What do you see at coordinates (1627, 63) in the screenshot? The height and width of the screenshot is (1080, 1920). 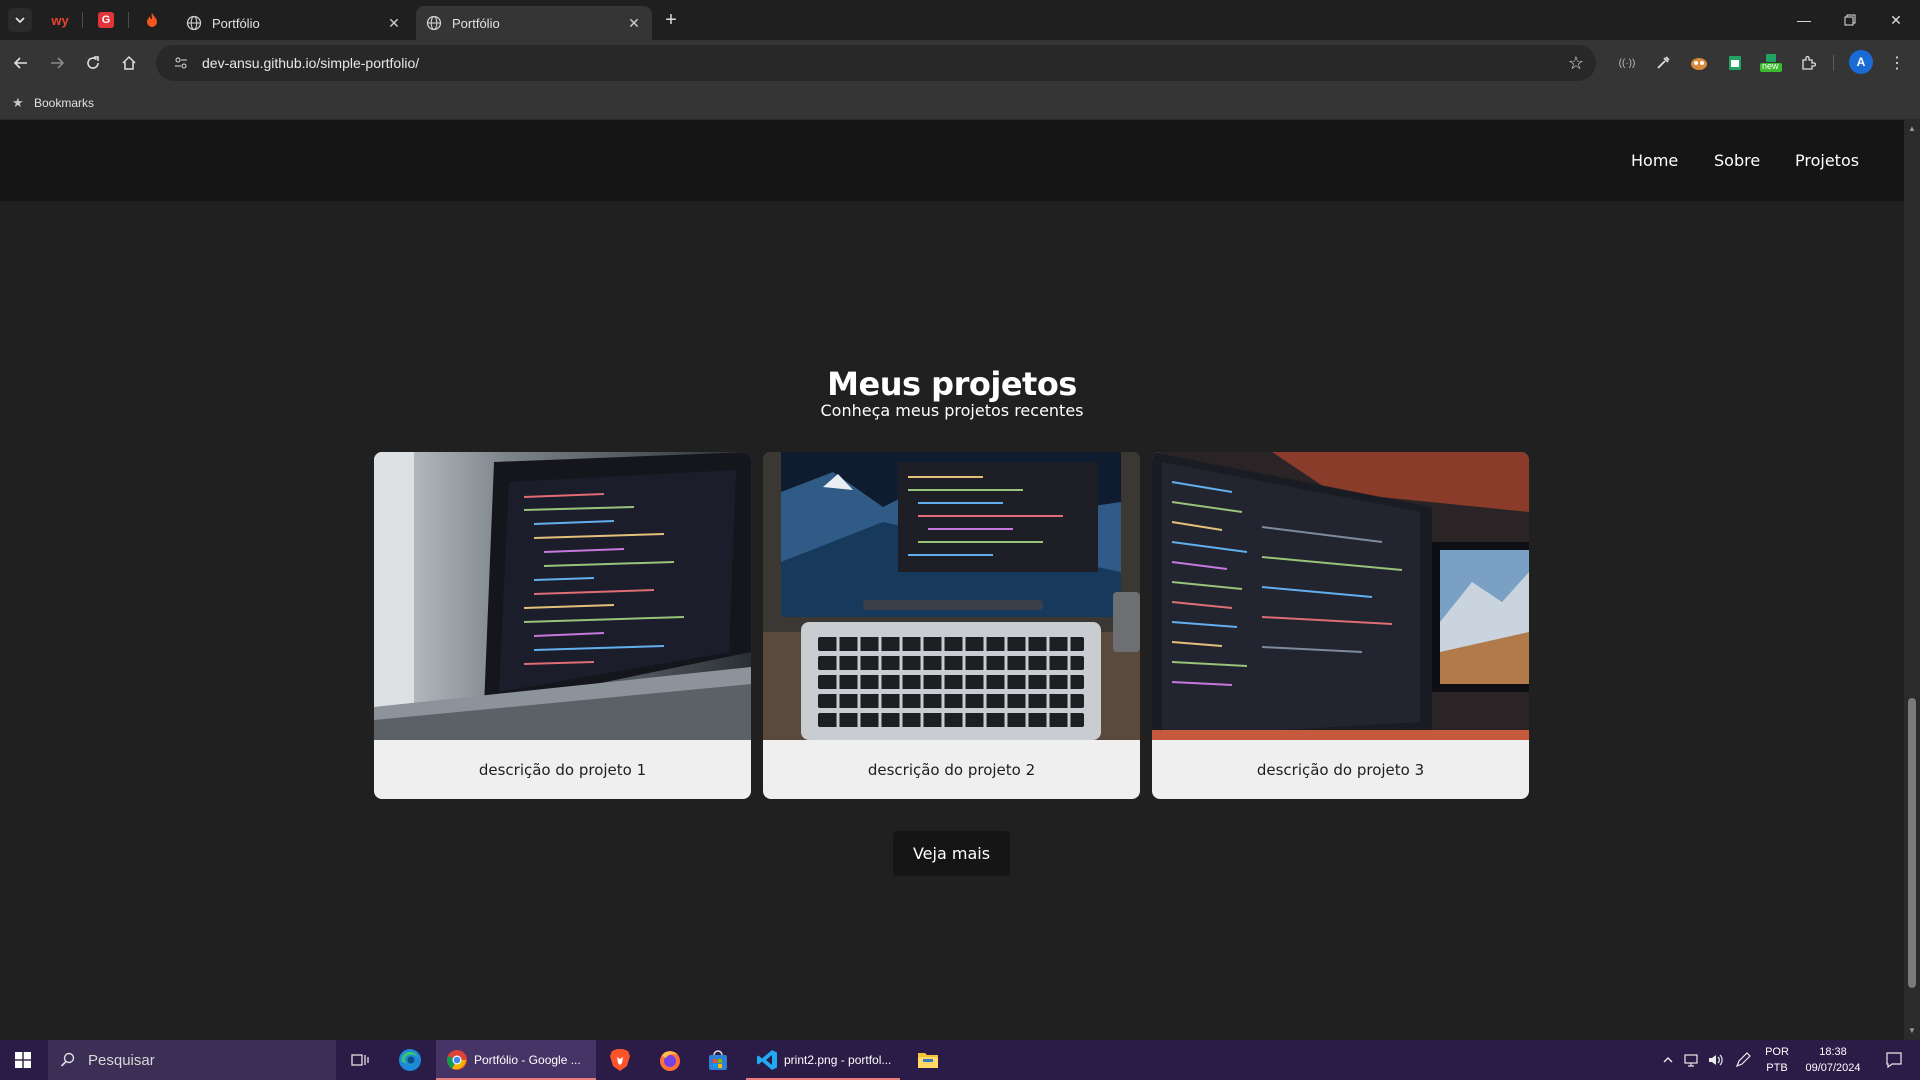 I see `cast-extension-icon: ((·))` at bounding box center [1627, 63].